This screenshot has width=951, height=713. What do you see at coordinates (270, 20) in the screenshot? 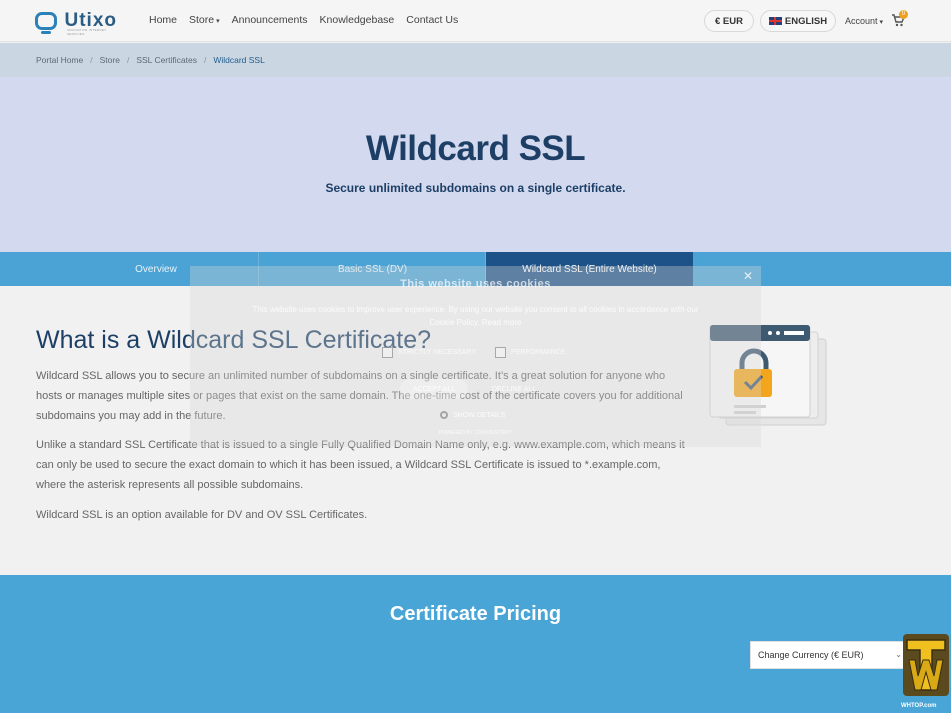
I see `nav-announcements: Announcements` at bounding box center [270, 20].